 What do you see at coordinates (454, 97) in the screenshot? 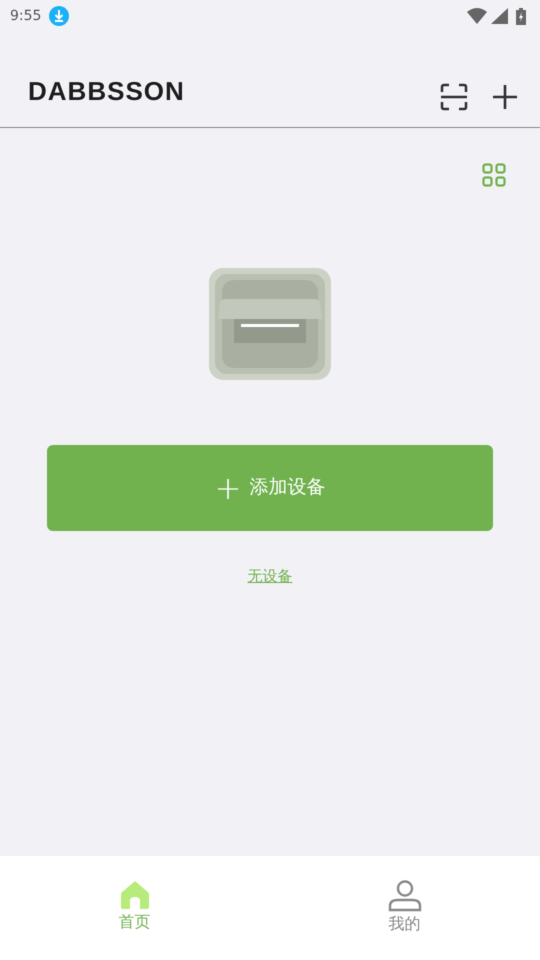
I see `scan-button` at bounding box center [454, 97].